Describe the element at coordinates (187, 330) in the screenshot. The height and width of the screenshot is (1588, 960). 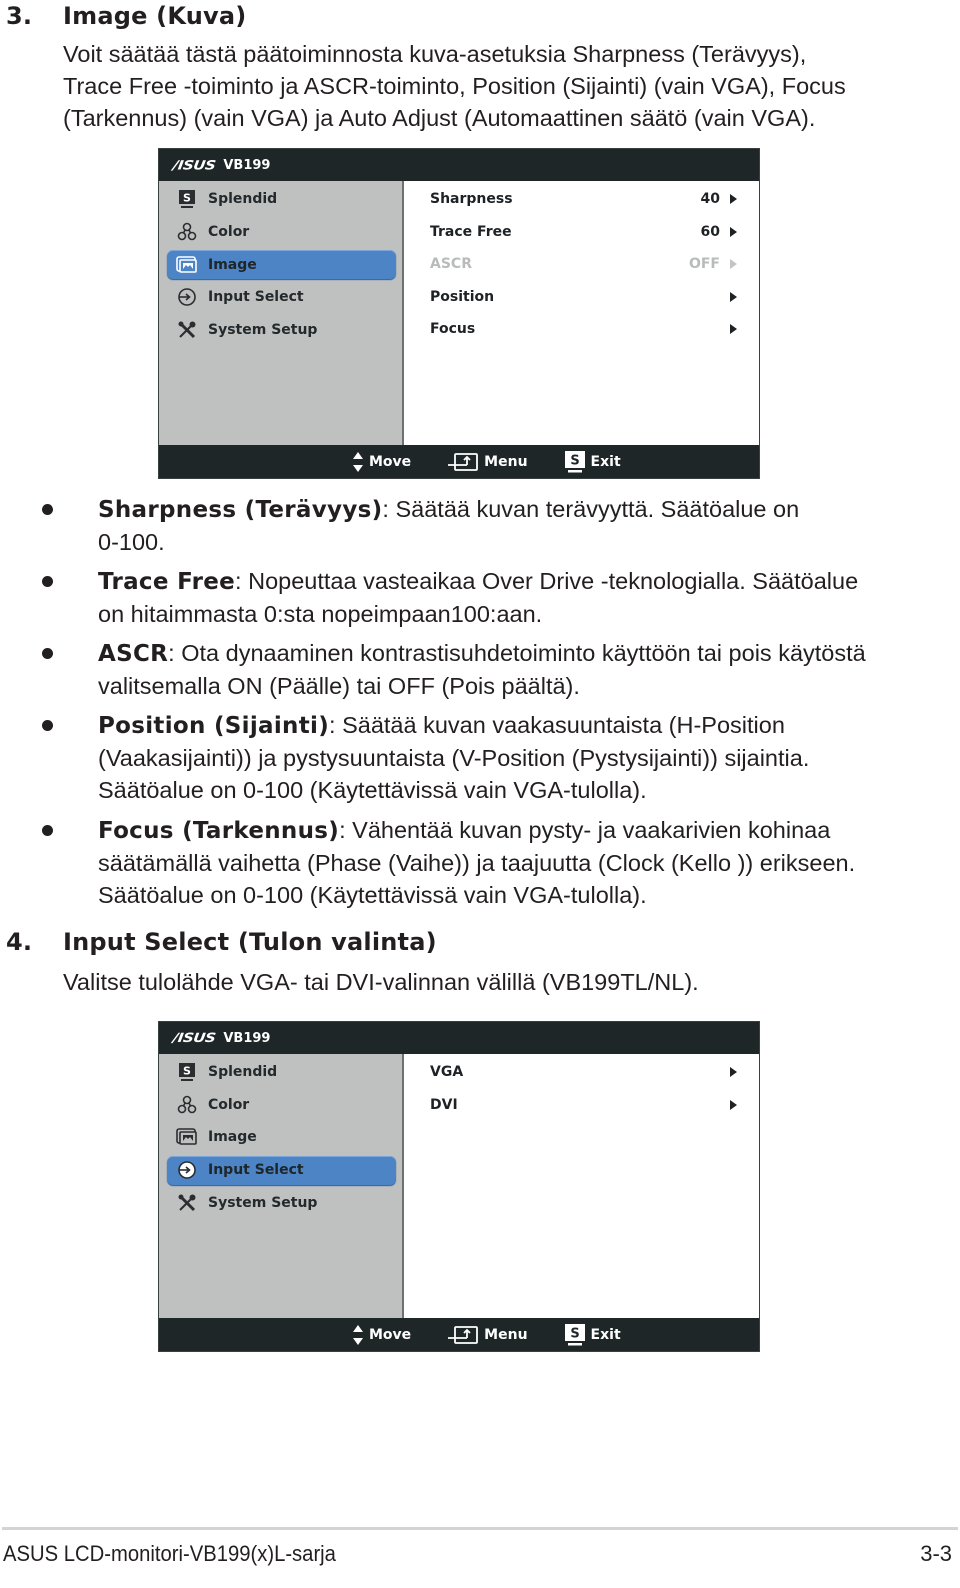
I see `system-setup-icon` at that location.